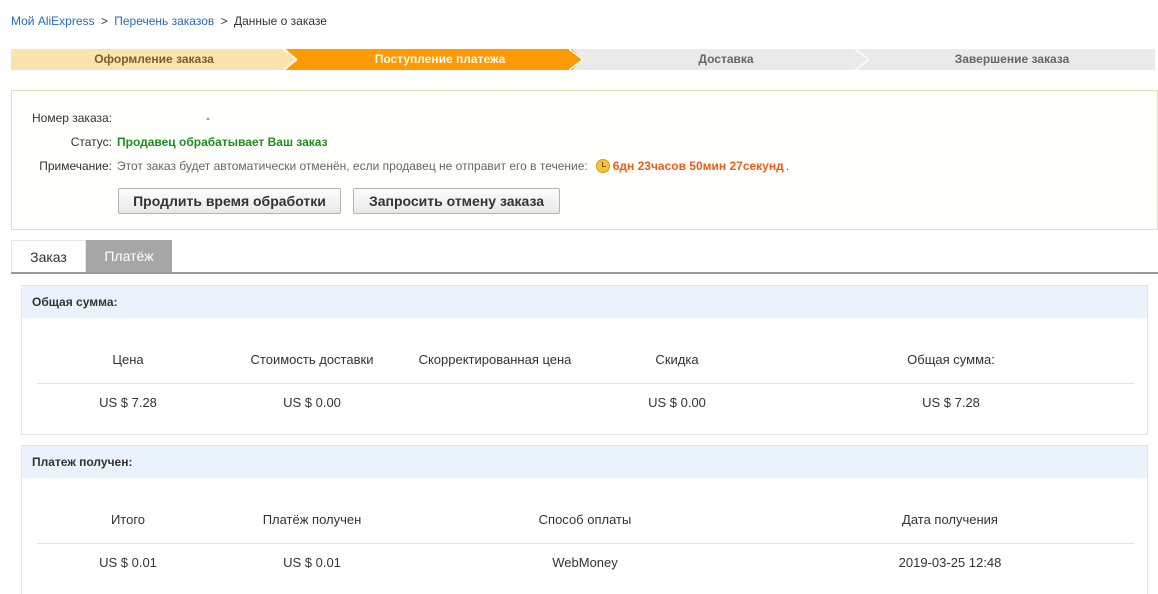 This screenshot has height=594, width=1158. I want to click on extend-processing-time-button: Продлить время обработки, so click(229, 201).